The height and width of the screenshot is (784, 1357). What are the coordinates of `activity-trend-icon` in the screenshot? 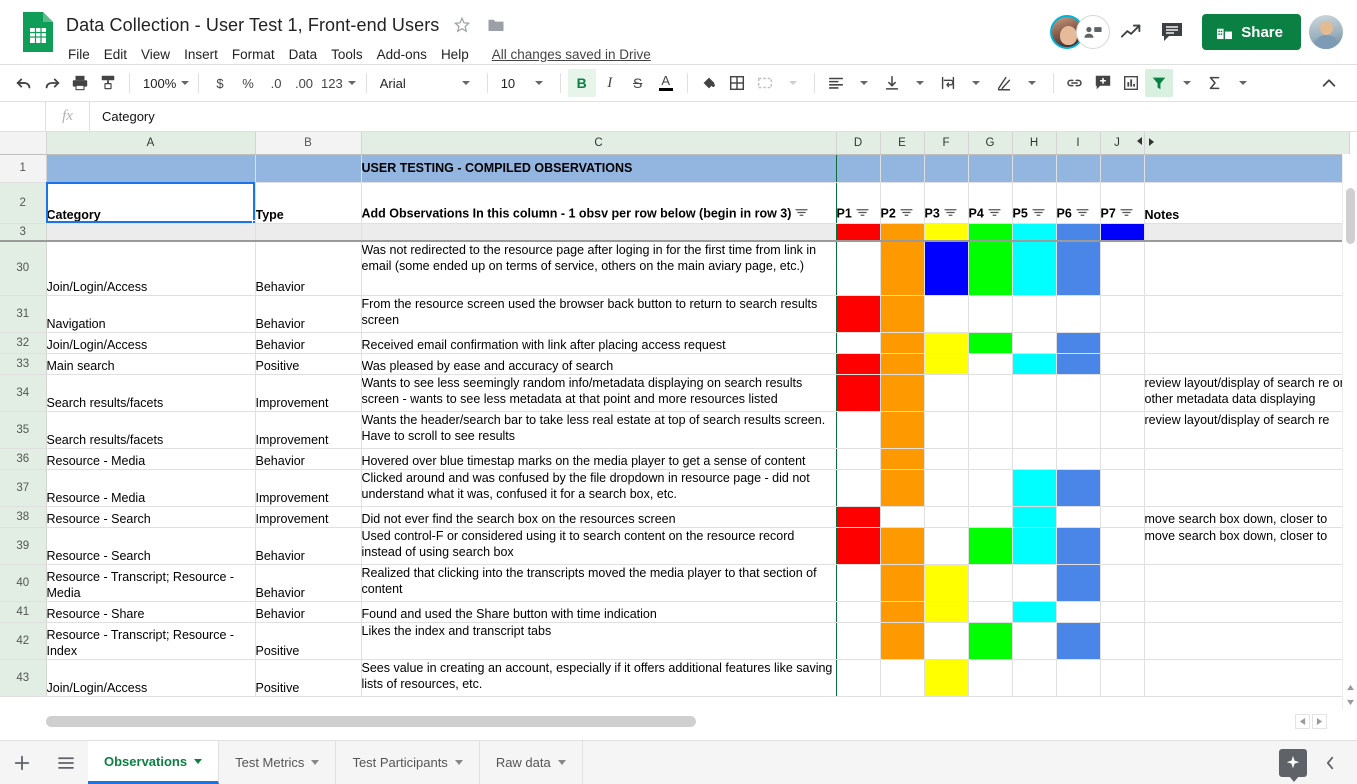 It's located at (1132, 32).